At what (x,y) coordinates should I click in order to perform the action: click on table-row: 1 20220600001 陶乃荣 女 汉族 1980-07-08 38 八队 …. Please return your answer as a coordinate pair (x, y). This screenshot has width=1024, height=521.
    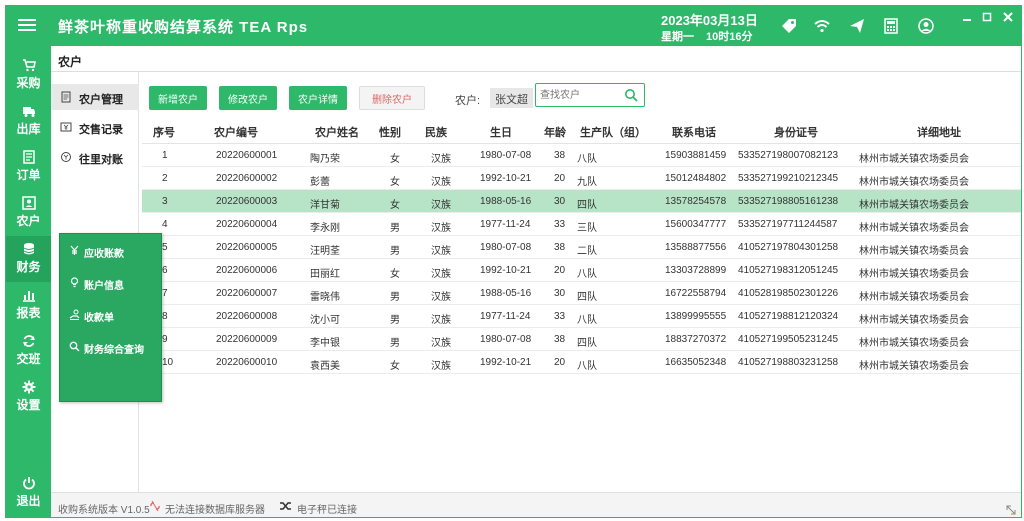
    Looking at the image, I should click on (581, 155).